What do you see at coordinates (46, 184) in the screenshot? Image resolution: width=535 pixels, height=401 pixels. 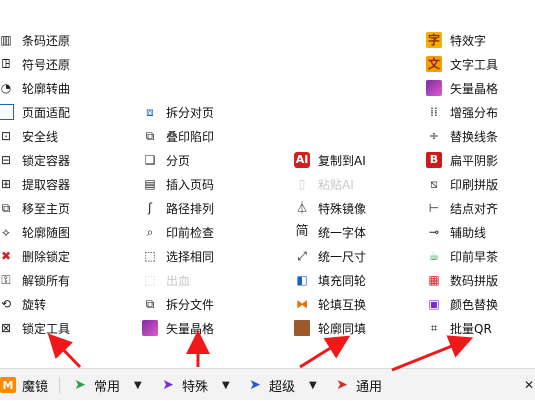 I see `menu-item-label: 提取容器` at bounding box center [46, 184].